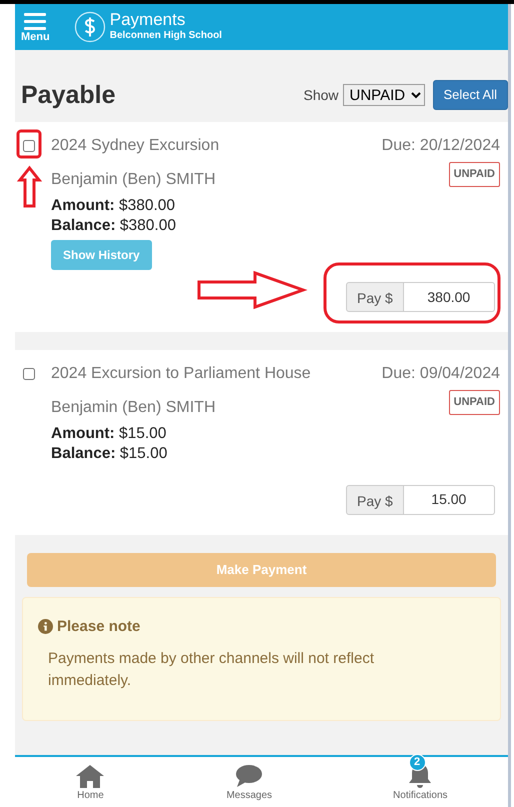 The width and height of the screenshot is (514, 807). I want to click on balance-text: Balance: $380.00, so click(114, 226).